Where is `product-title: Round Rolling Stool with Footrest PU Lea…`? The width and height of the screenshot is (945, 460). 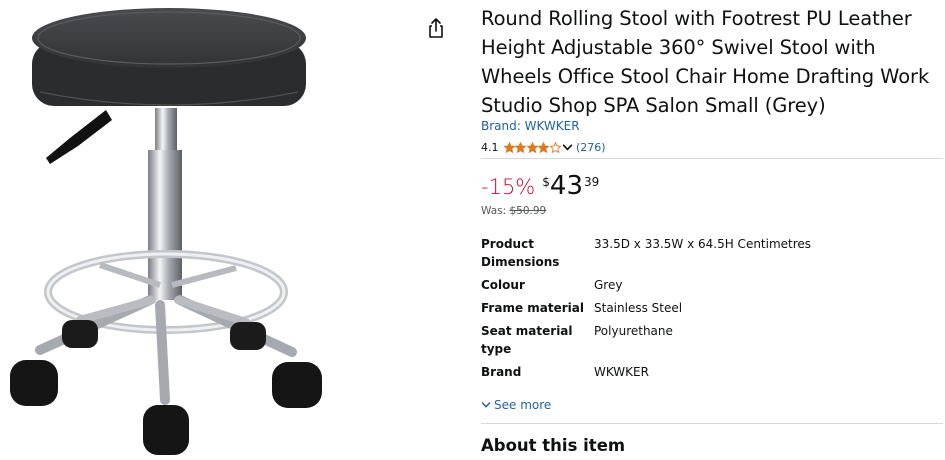 product-title: Round Rolling Stool with Footrest PU Lea… is located at coordinates (705, 62).